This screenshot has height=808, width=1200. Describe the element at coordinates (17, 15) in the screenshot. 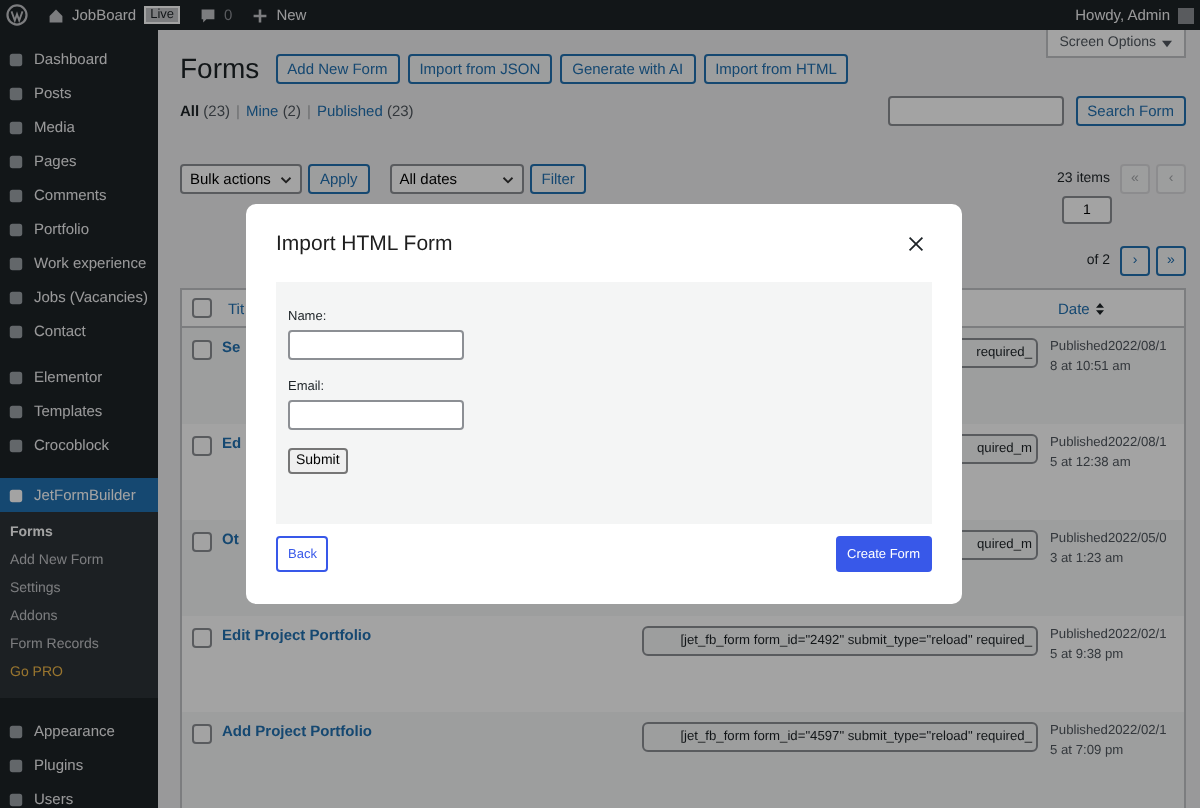

I see `wordpress-logo-icon` at that location.